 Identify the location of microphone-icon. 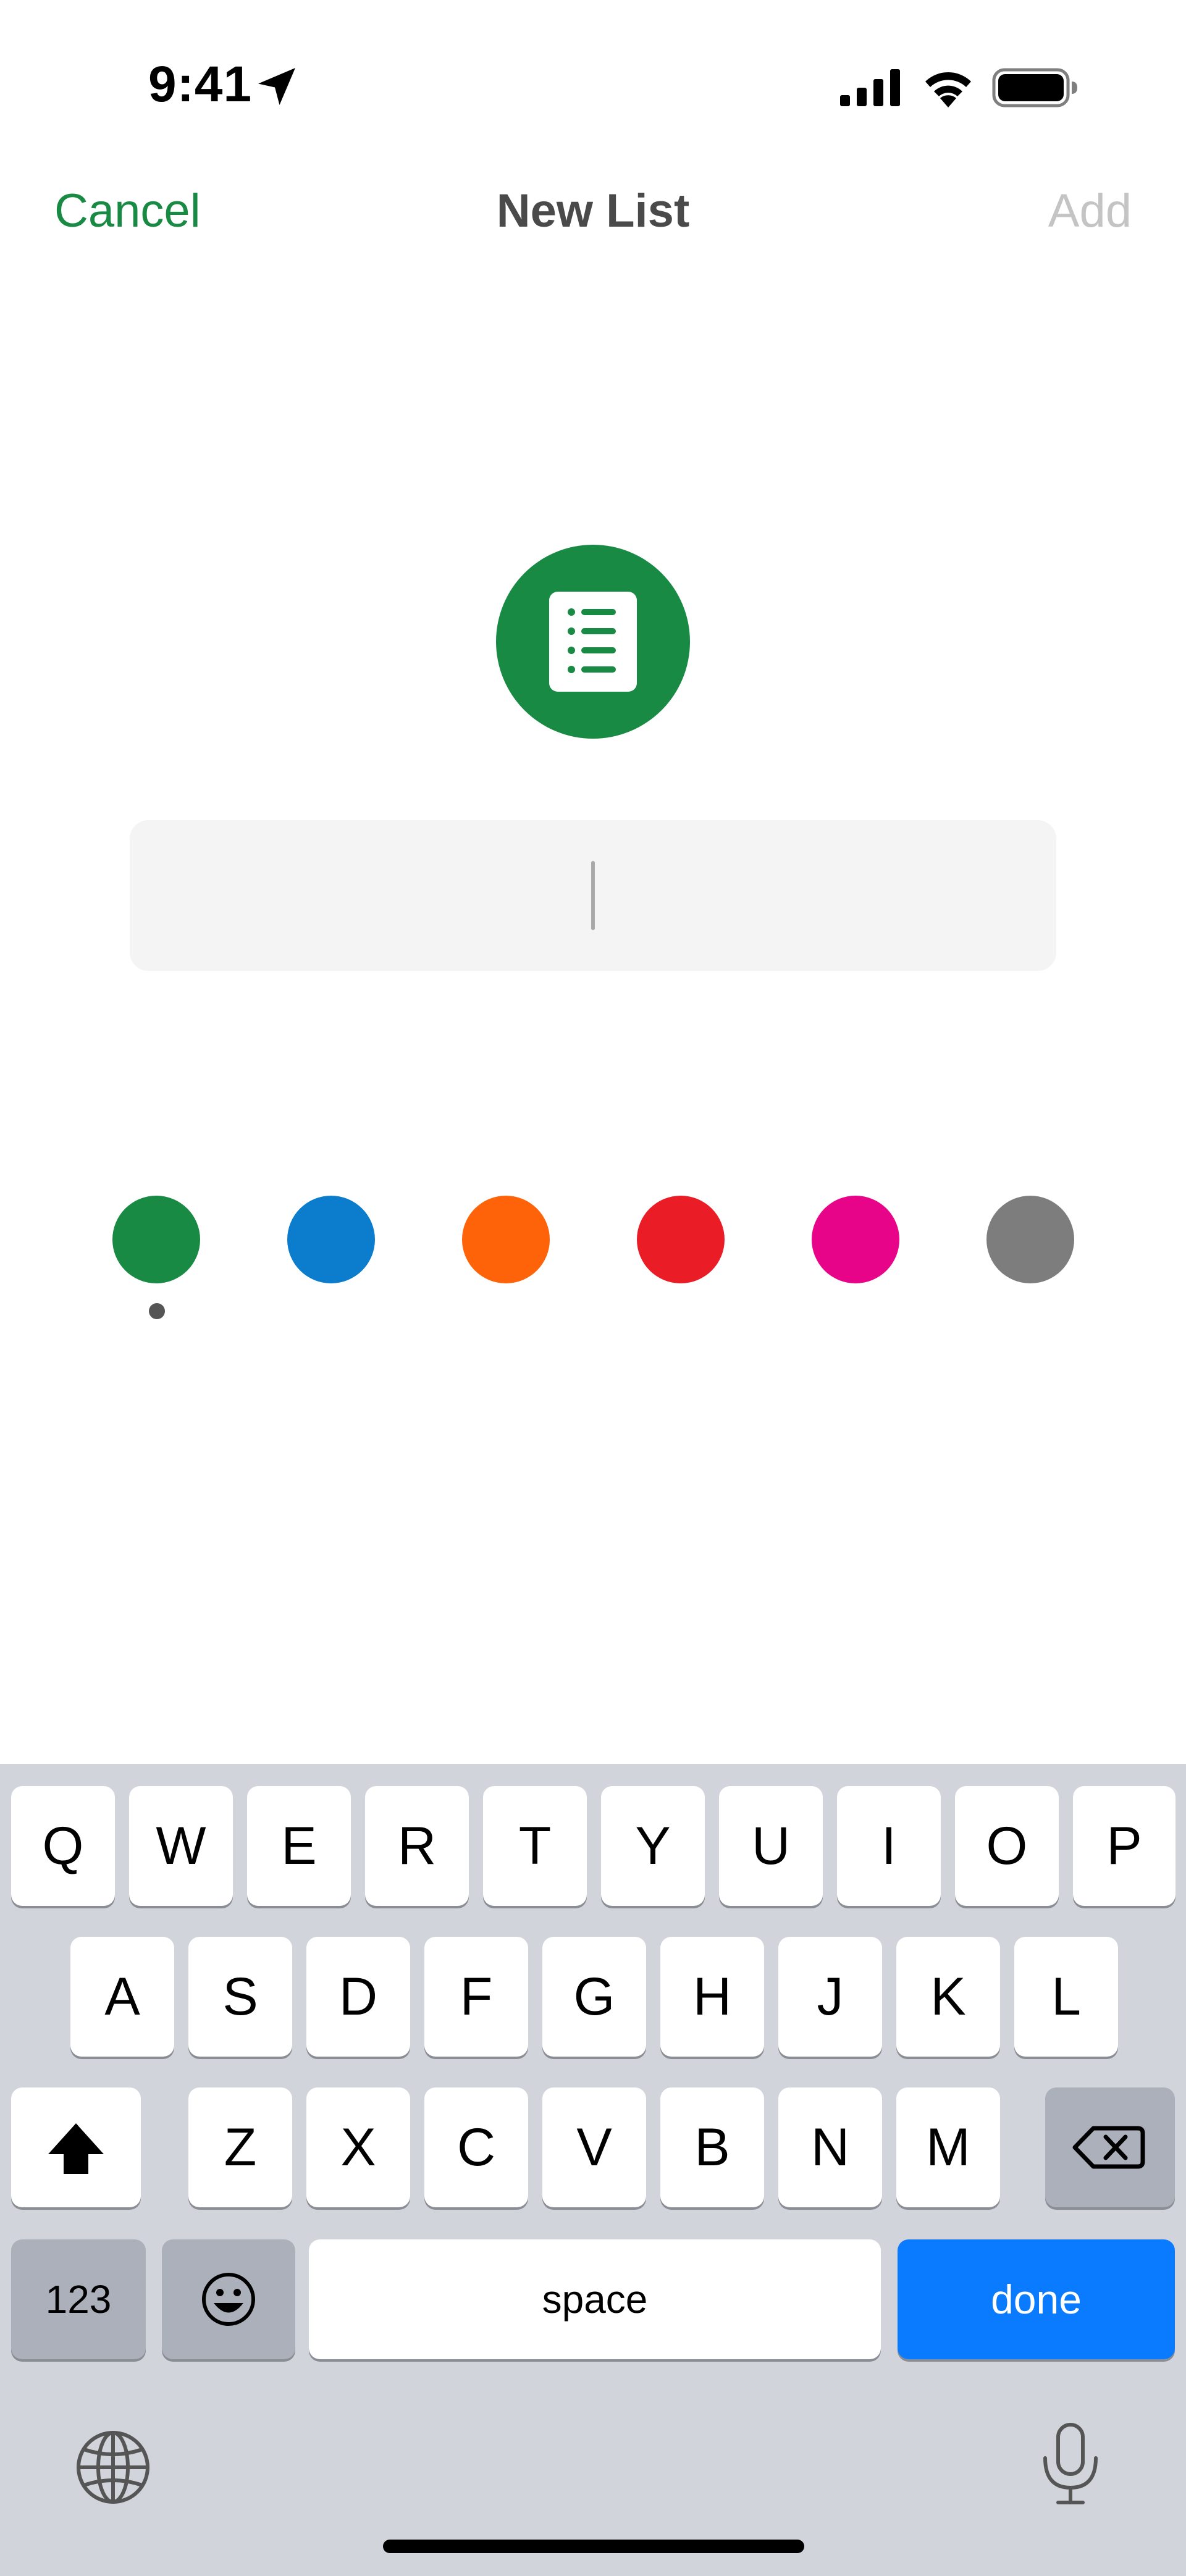
(1070, 2464).